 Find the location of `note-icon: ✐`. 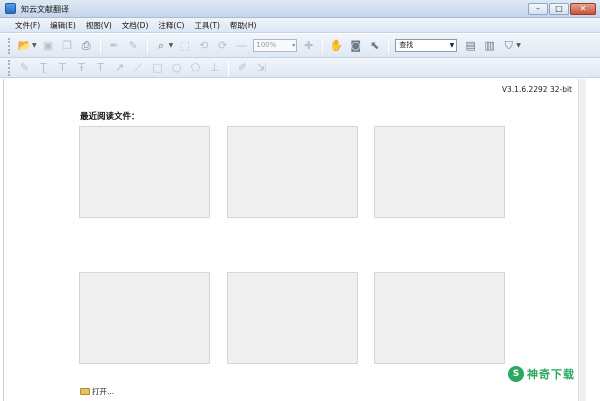

note-icon: ✐ is located at coordinates (243, 68).